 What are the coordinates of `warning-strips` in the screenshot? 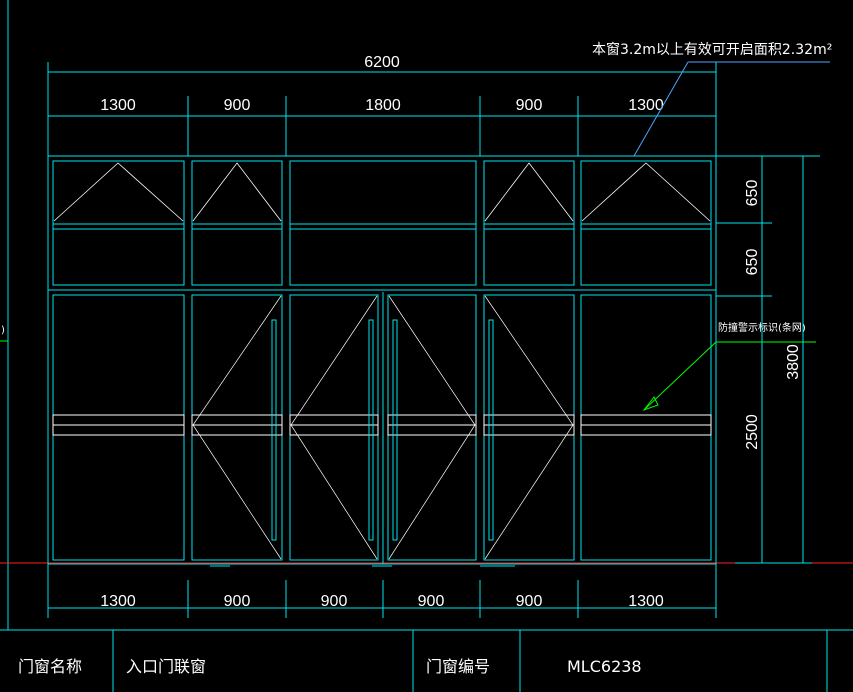 It's located at (382, 425).